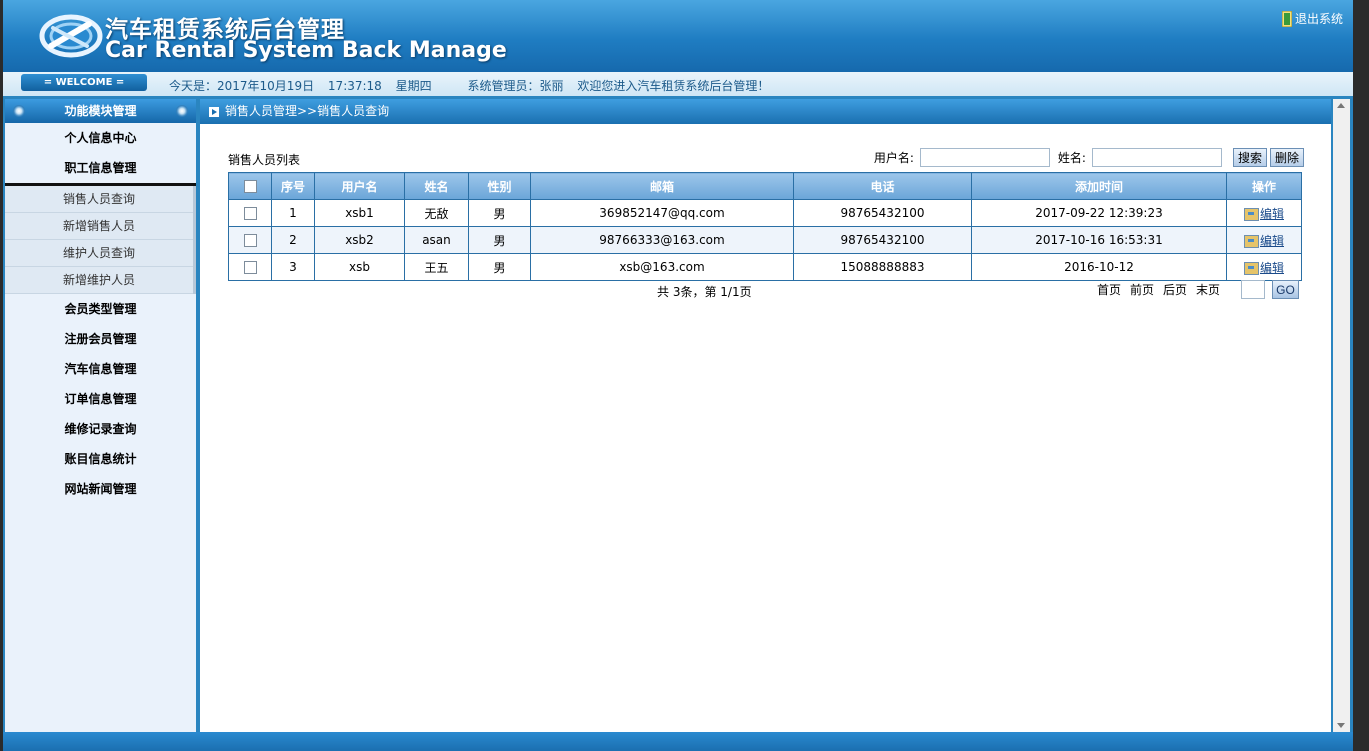 The image size is (1369, 751). I want to click on cell-username: xsb2, so click(359, 240).